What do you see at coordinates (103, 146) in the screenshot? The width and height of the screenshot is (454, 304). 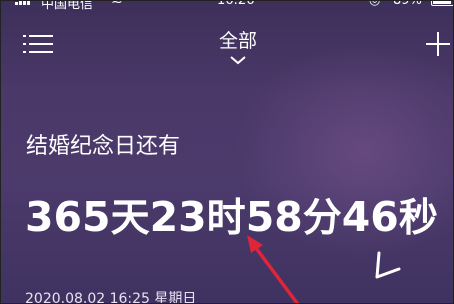 I see `event-title: 结婚纪念日还有` at bounding box center [103, 146].